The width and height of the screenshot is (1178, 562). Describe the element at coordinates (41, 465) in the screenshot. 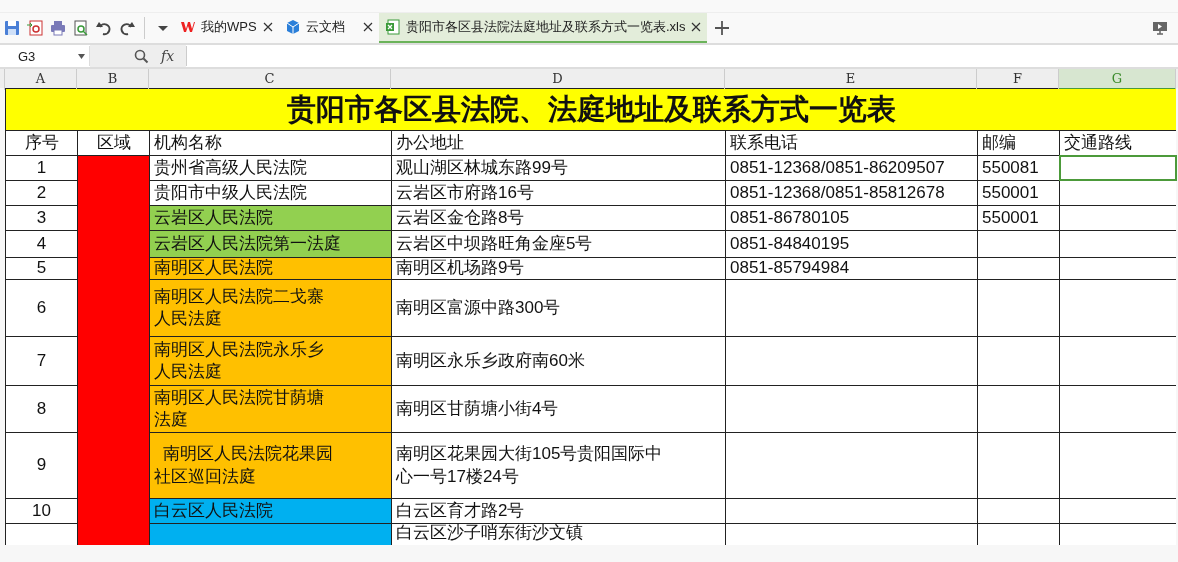

I see `number-cell: 9` at that location.